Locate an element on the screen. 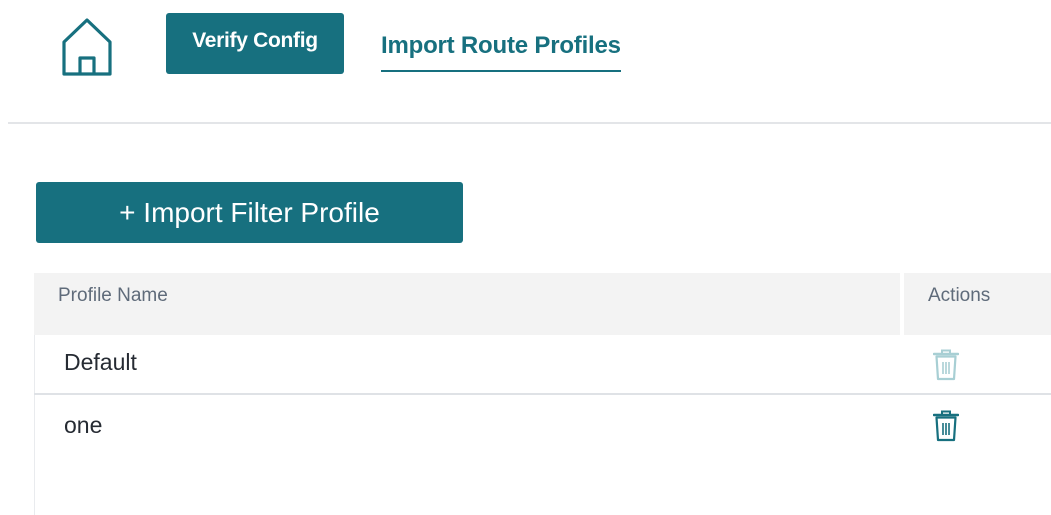  import-filter-profile-button: + Import Filter Profile is located at coordinates (249, 212).